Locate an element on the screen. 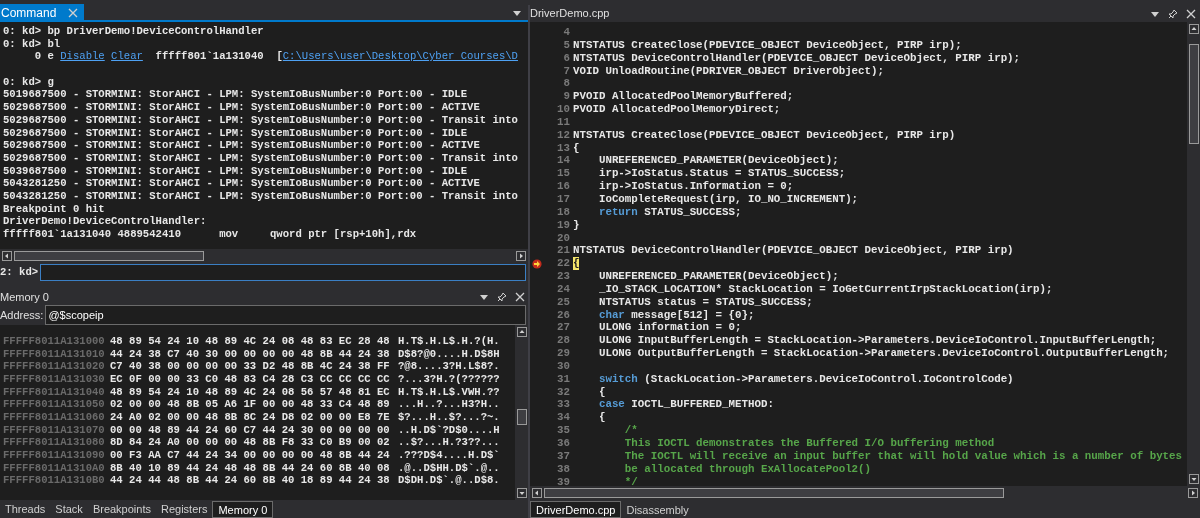  memory-bytes: 00 00 48 89 44 24 60 C7 44 24 30 00 00 00 00 is located at coordinates (250, 430).